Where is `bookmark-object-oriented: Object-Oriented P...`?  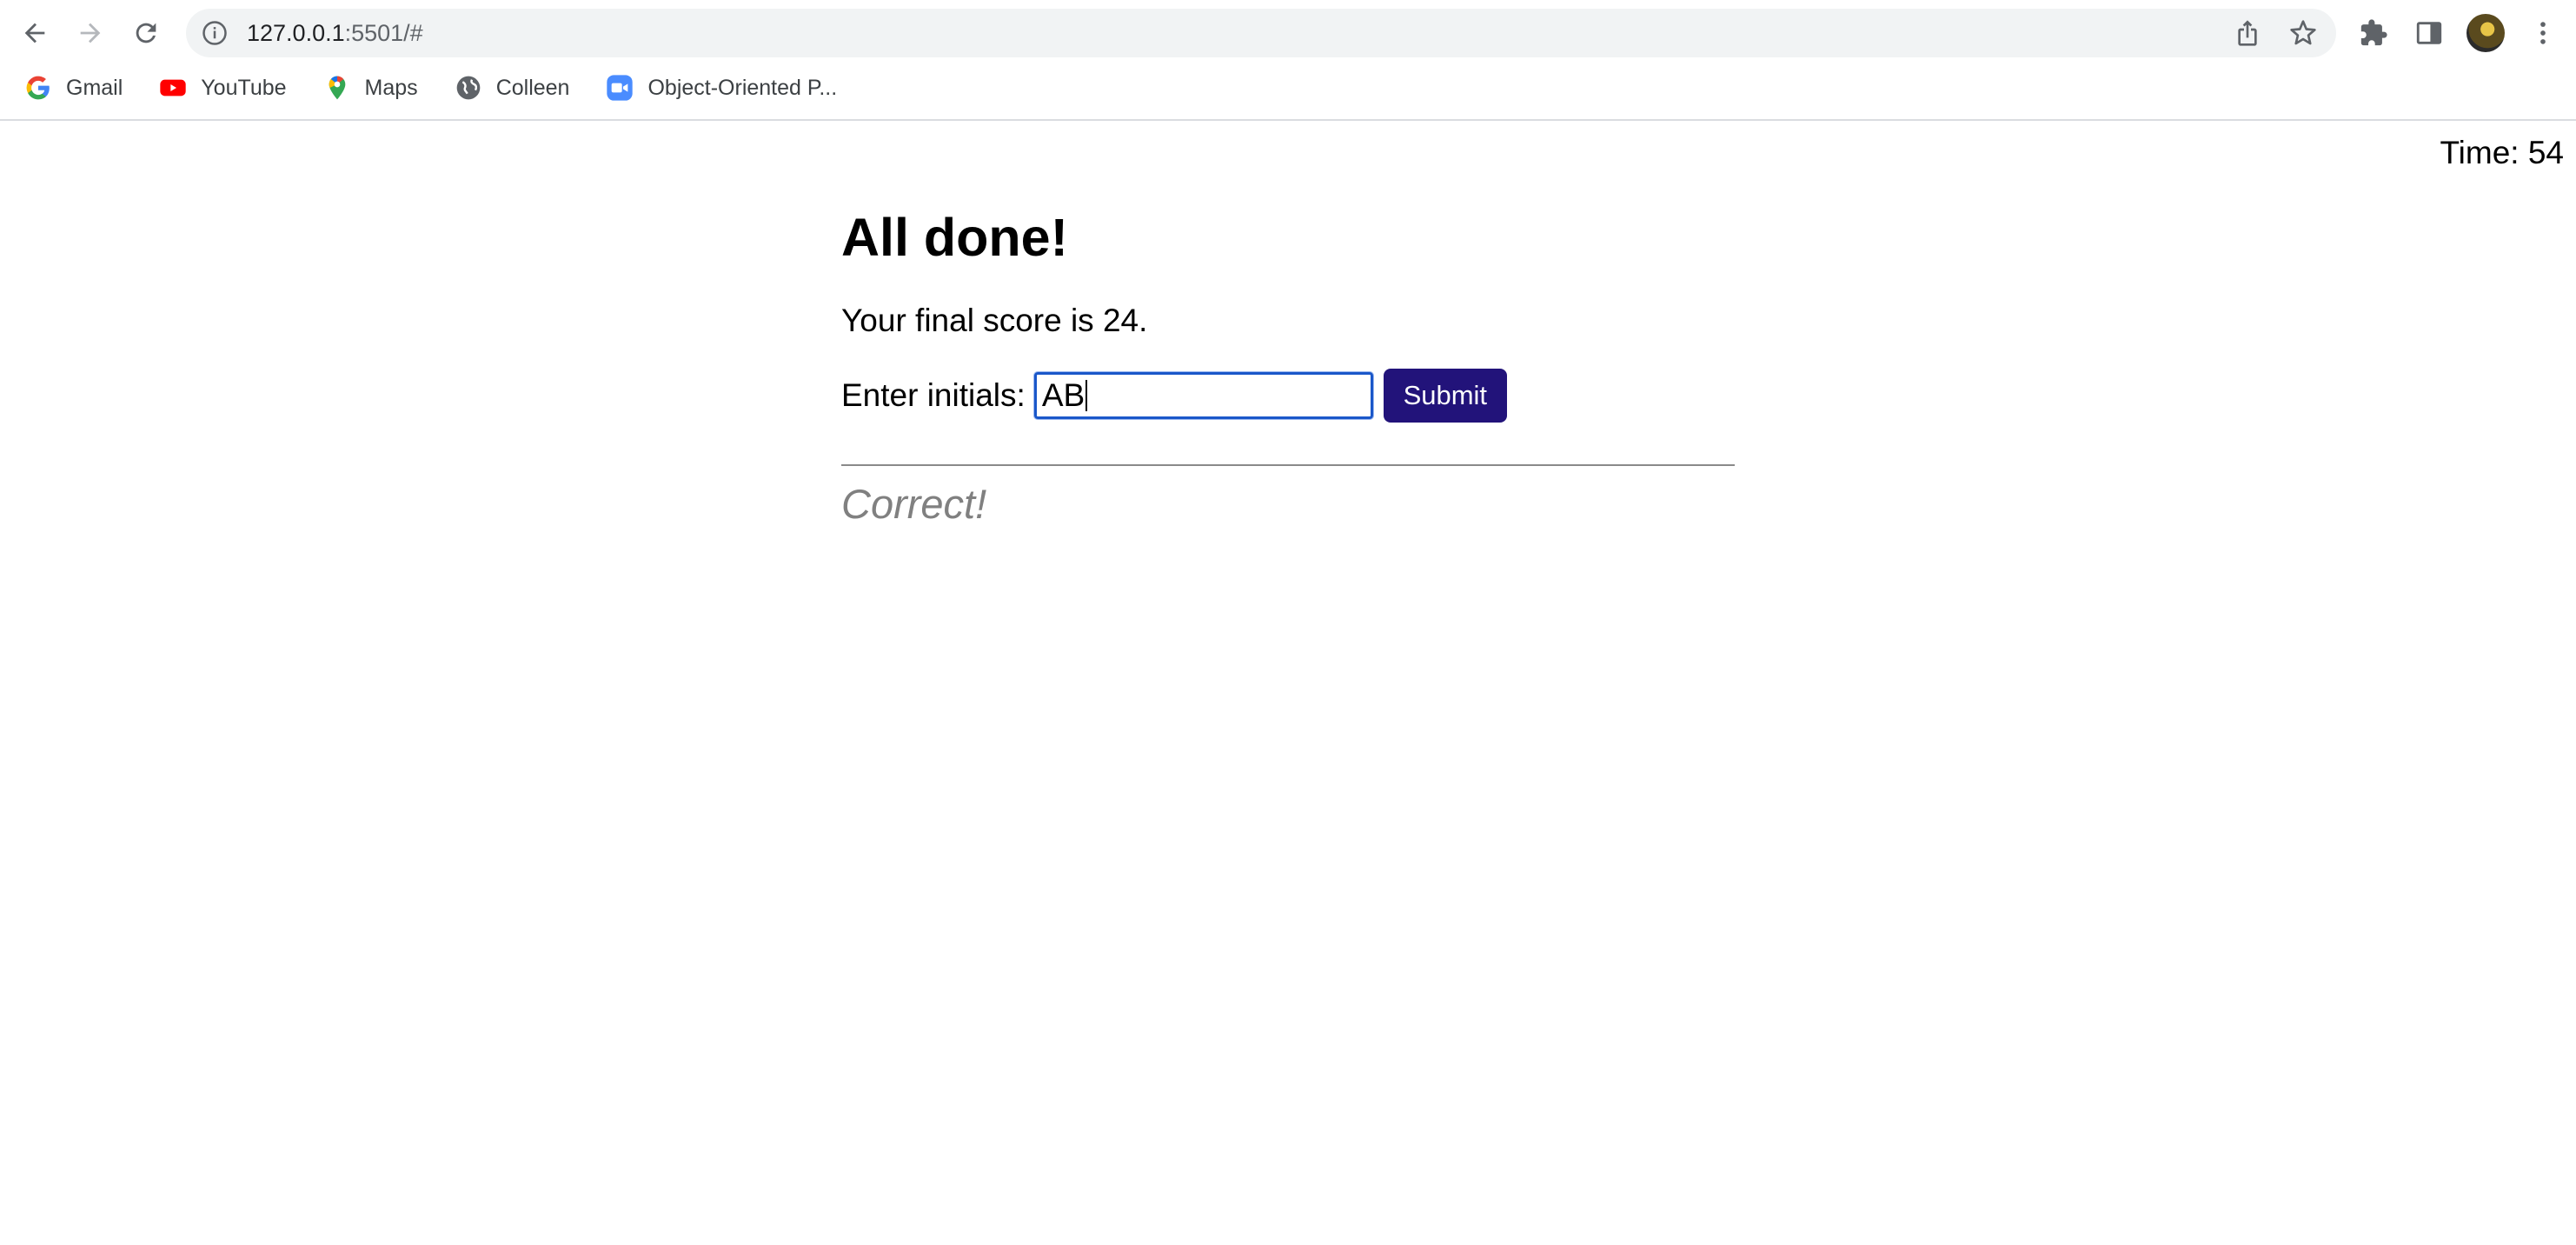 bookmark-object-oriented: Object-Oriented P... is located at coordinates (717, 88).